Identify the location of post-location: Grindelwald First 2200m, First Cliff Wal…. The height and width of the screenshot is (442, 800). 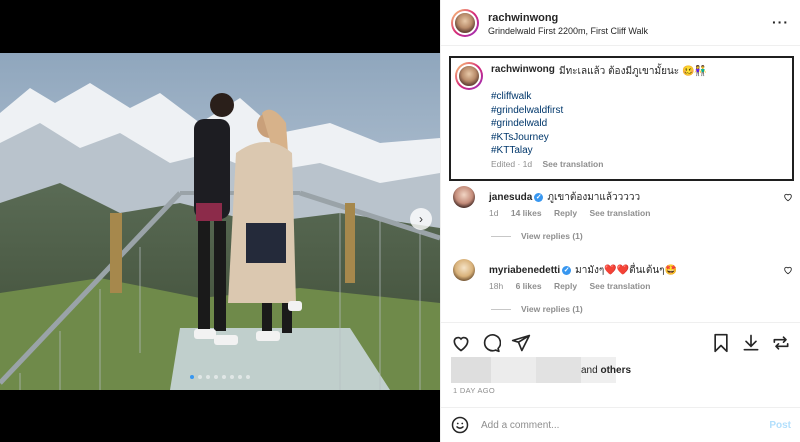
(568, 31).